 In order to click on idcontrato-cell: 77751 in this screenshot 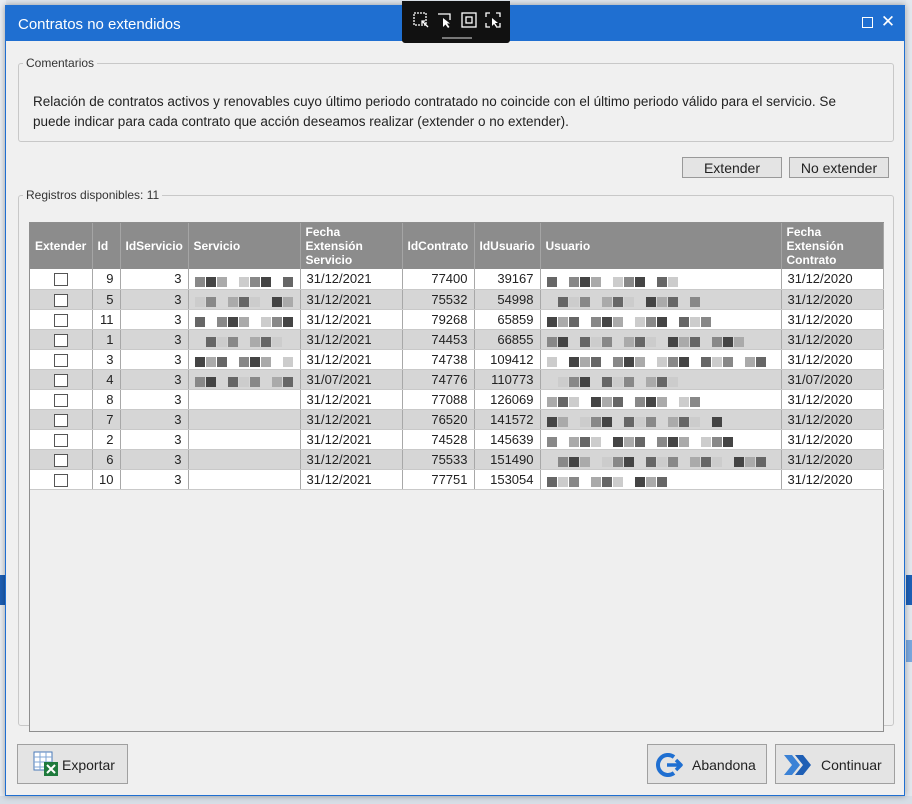, I will do `click(438, 479)`.